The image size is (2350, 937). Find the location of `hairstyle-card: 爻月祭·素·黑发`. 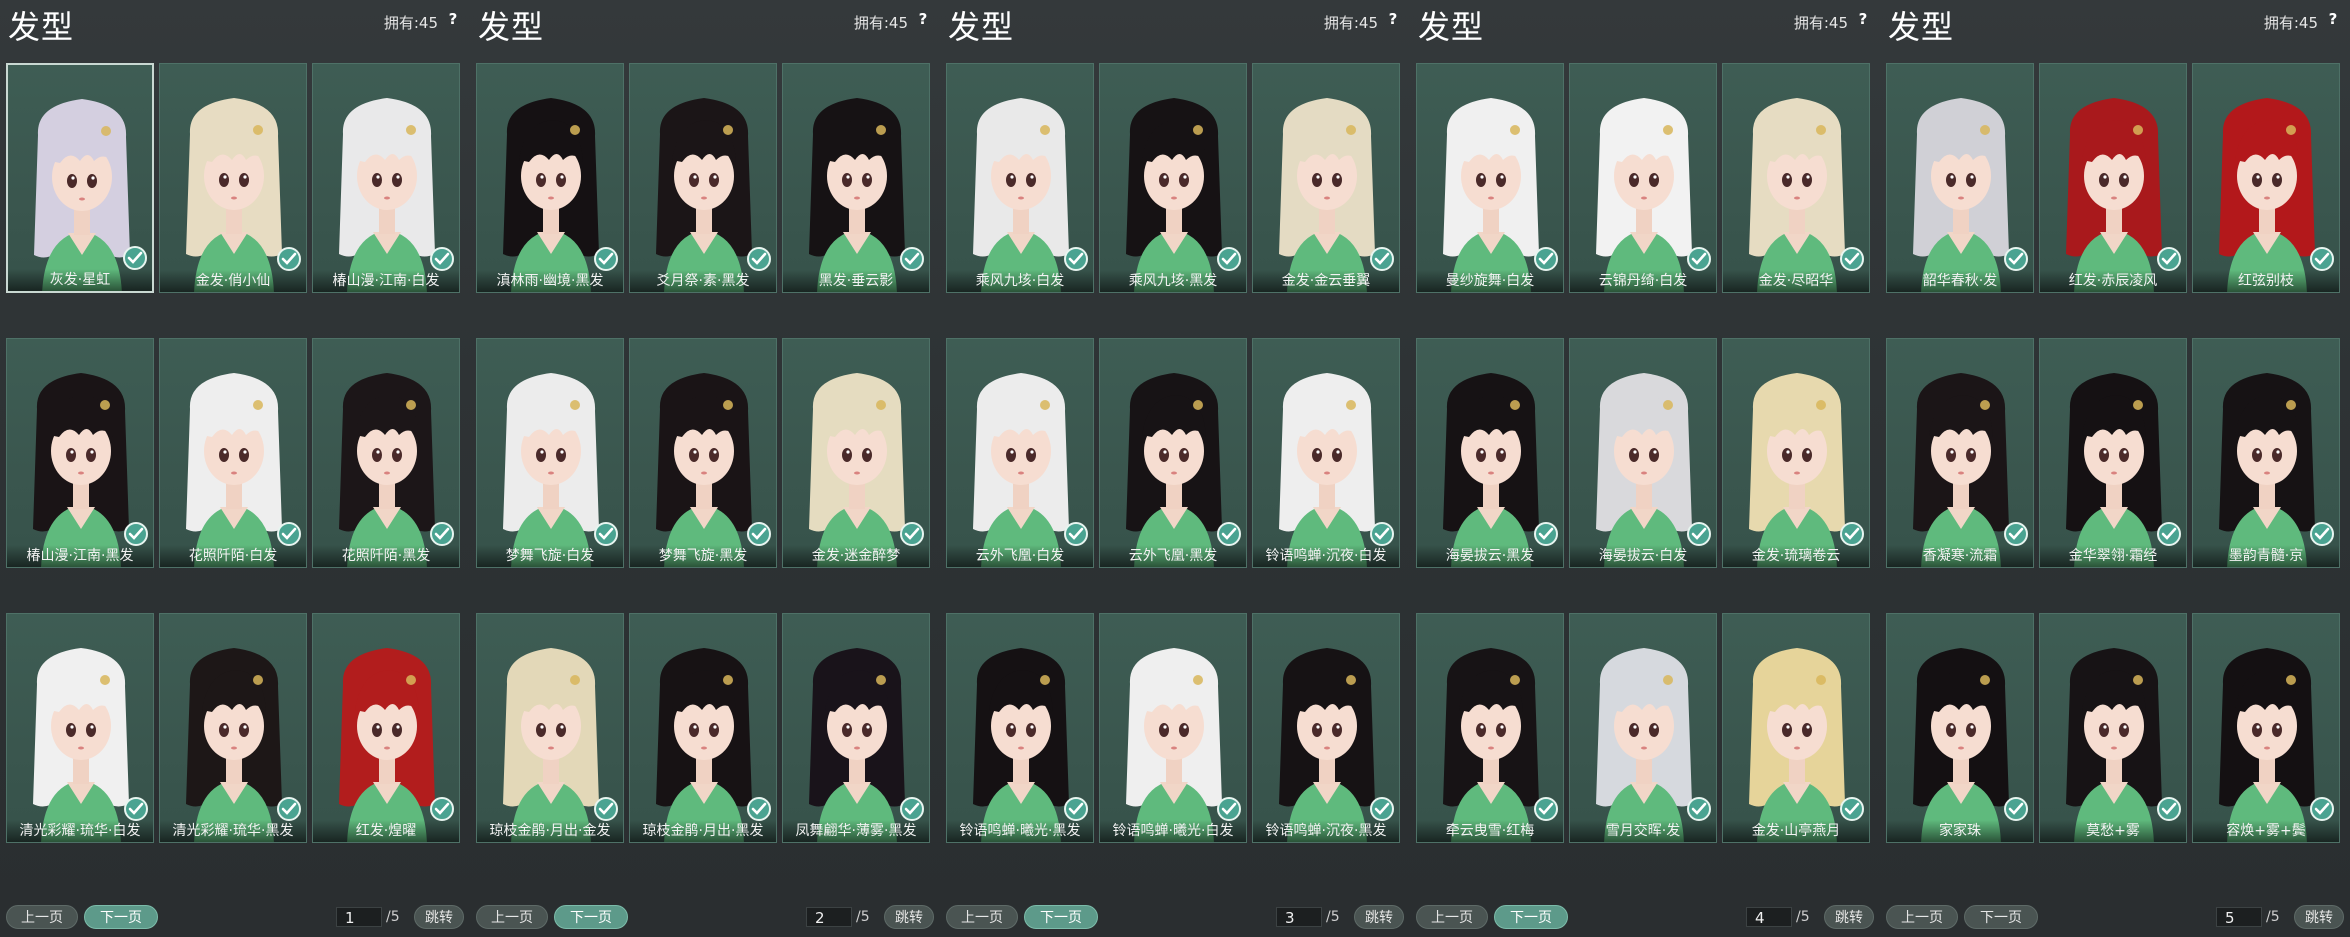

hairstyle-card: 爻月祭·素·黑发 is located at coordinates (703, 178).